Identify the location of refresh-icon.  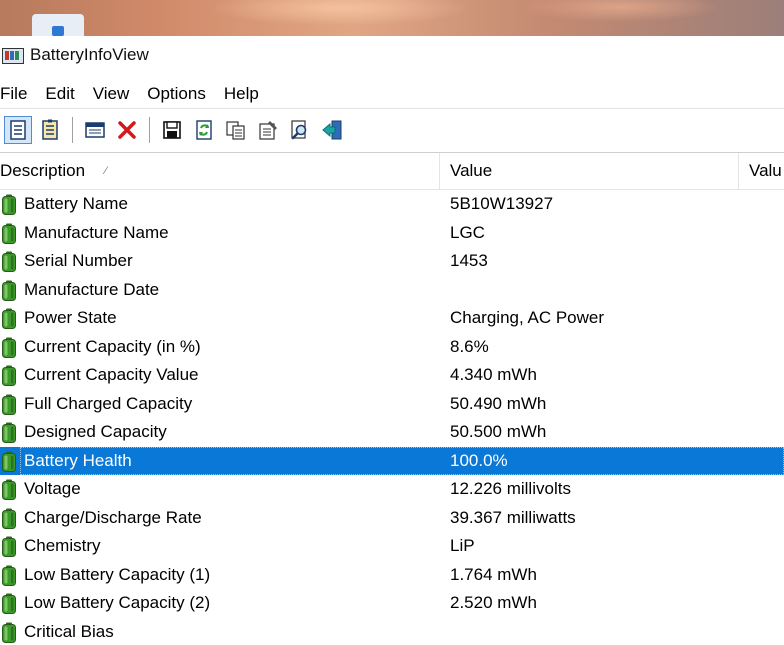
(204, 130).